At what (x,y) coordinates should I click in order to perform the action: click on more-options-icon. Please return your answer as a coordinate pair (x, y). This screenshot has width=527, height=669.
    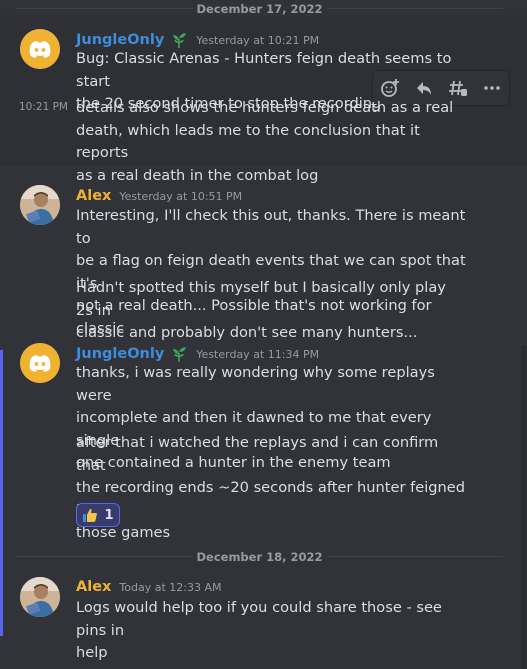
    Looking at the image, I should click on (492, 88).